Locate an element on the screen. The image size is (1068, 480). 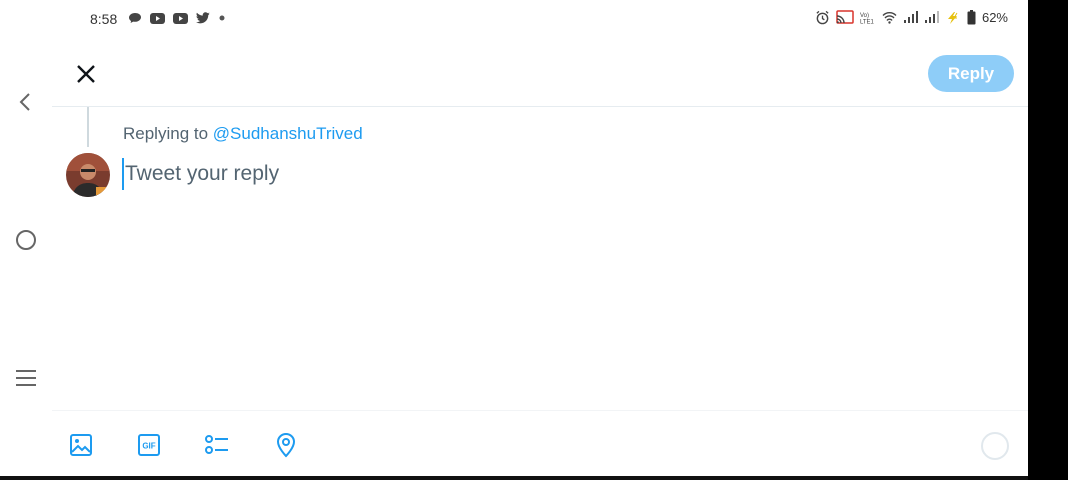
battery-icon is located at coordinates (971, 17).